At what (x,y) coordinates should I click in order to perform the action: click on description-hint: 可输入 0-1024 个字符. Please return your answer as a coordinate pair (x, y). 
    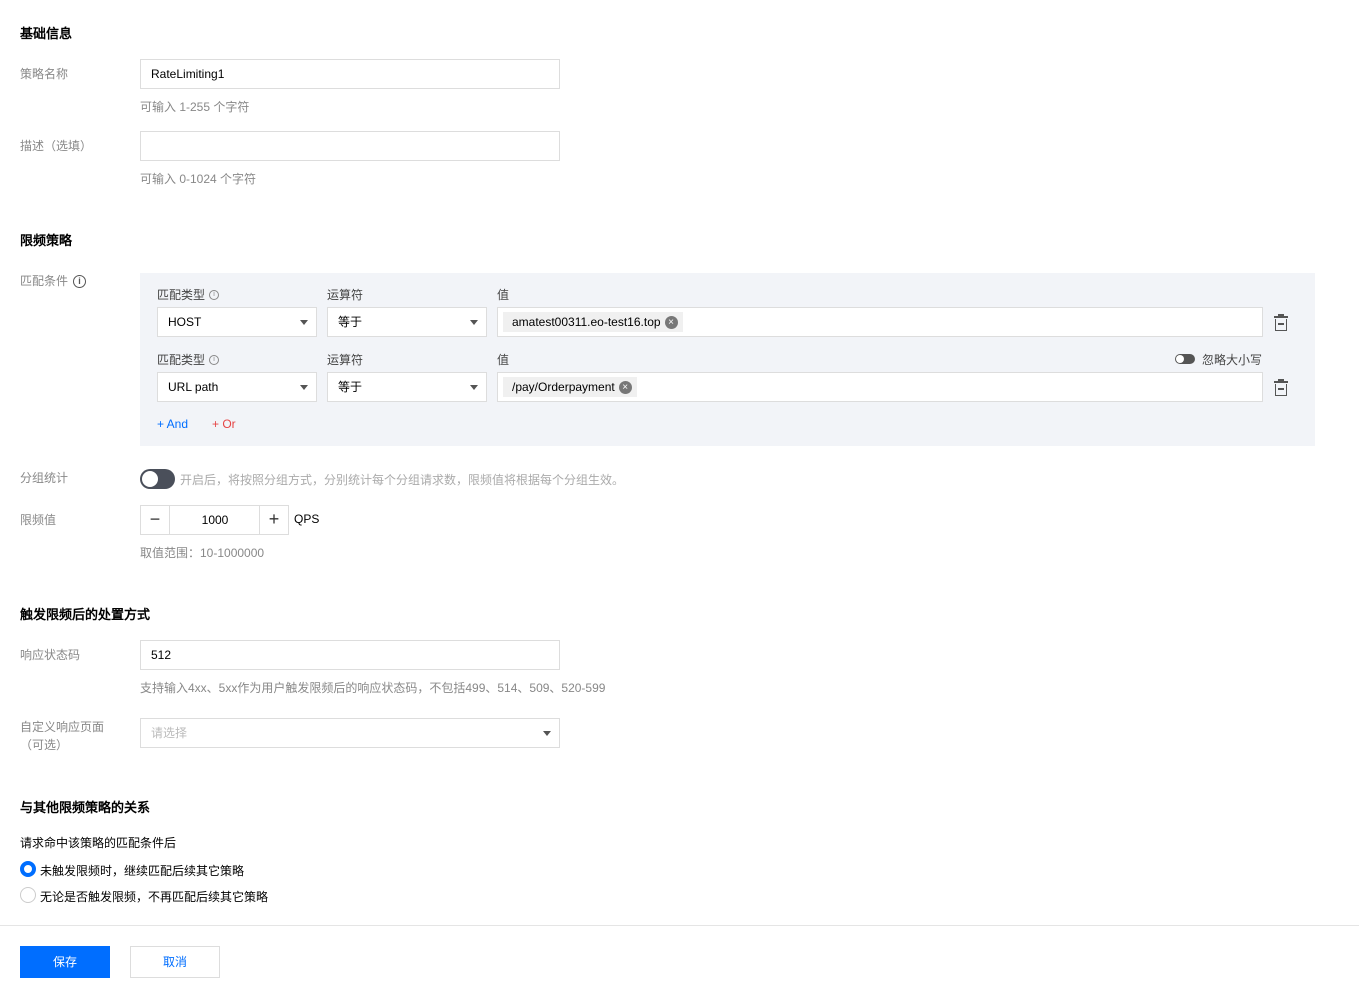
    Looking at the image, I should click on (198, 179).